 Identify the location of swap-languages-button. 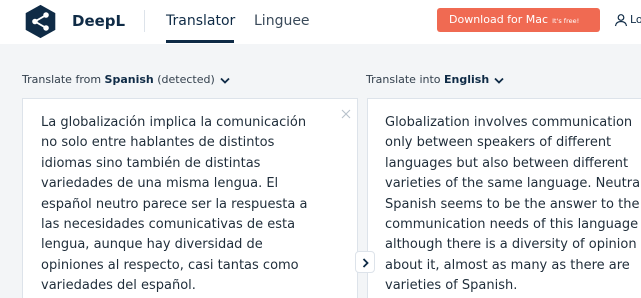
(365, 262).